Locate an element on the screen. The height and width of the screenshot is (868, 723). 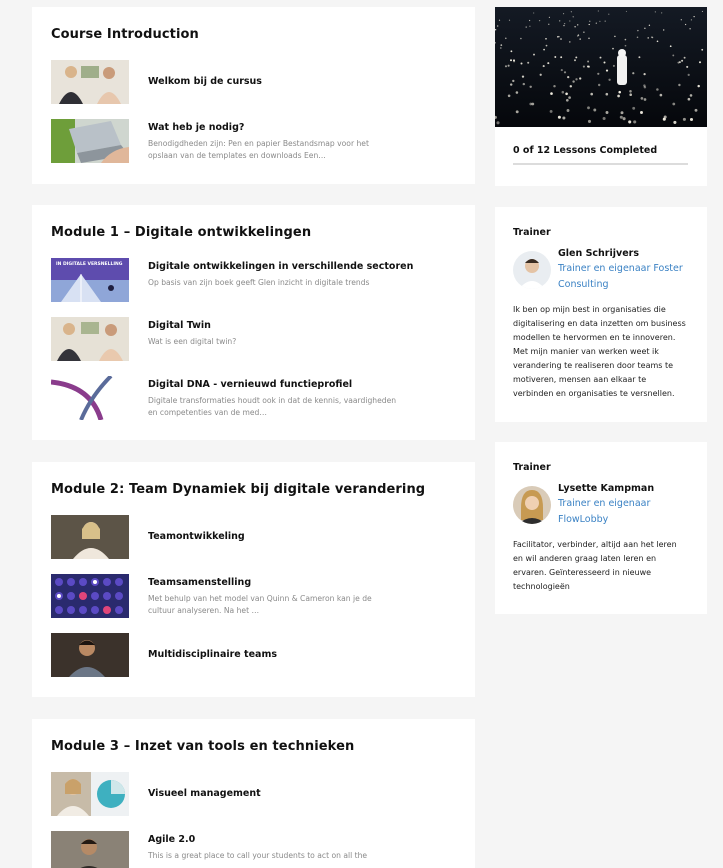
lesson-welkom: Welkom bij de cursus is located at coordinates (253, 82).